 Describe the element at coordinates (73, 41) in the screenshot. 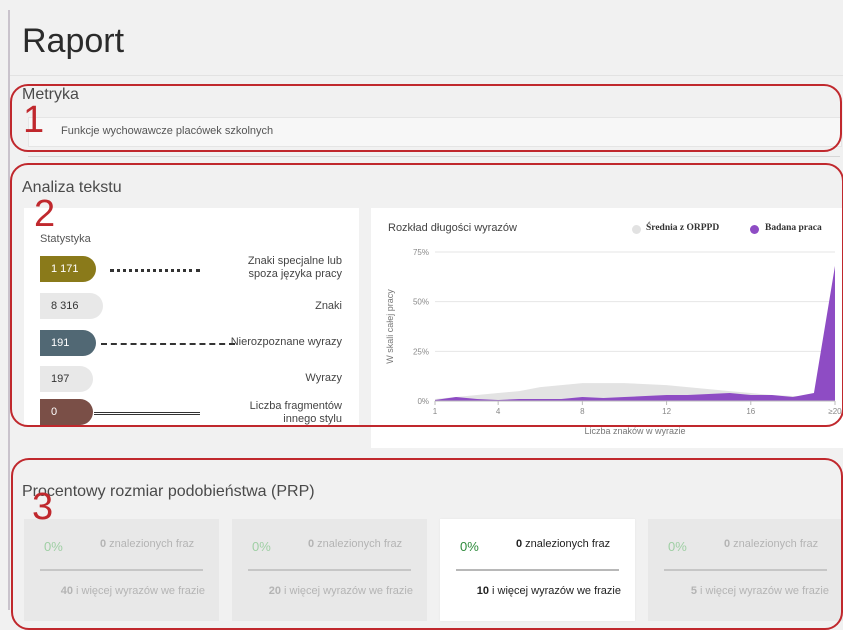

I see `page-title: Raport` at that location.